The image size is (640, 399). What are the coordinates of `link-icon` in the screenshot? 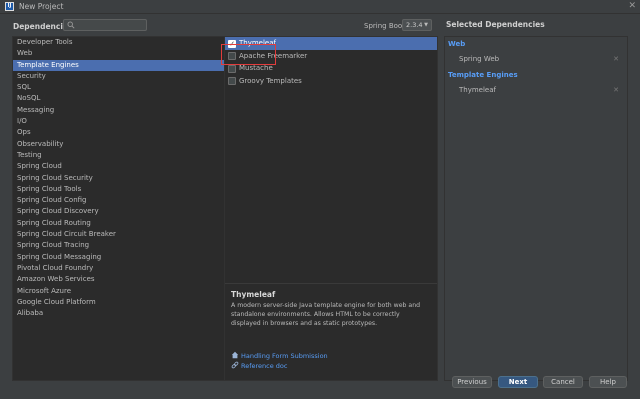 It's located at (235, 365).